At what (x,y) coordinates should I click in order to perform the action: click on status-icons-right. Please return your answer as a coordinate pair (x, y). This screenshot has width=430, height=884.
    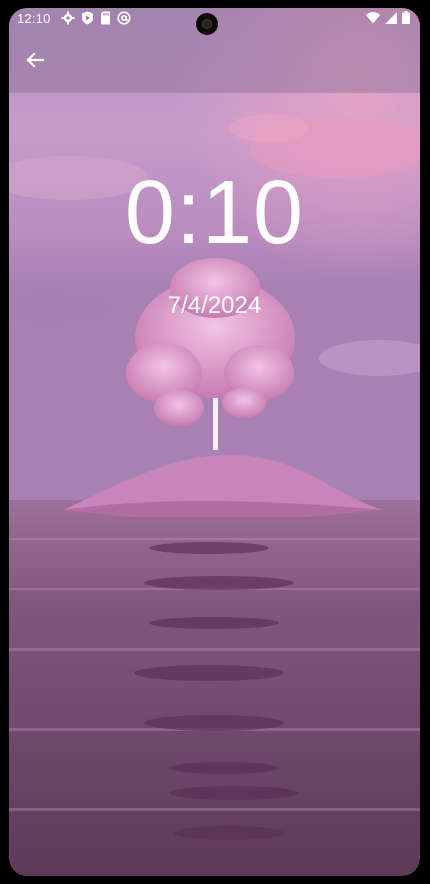
    Looking at the image, I should click on (388, 17).